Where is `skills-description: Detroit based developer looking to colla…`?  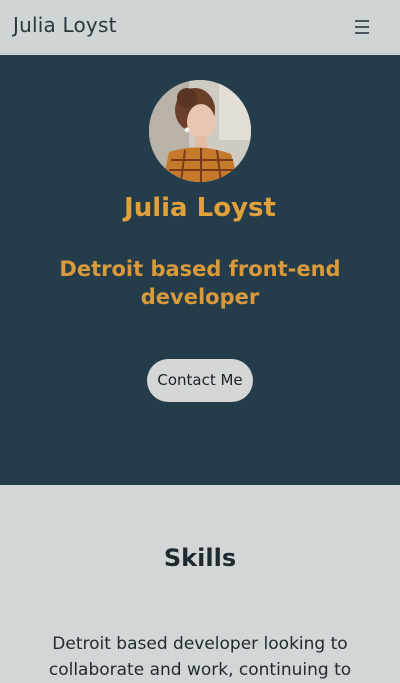 skills-description: Detroit based developer looking to colla… is located at coordinates (200, 657).